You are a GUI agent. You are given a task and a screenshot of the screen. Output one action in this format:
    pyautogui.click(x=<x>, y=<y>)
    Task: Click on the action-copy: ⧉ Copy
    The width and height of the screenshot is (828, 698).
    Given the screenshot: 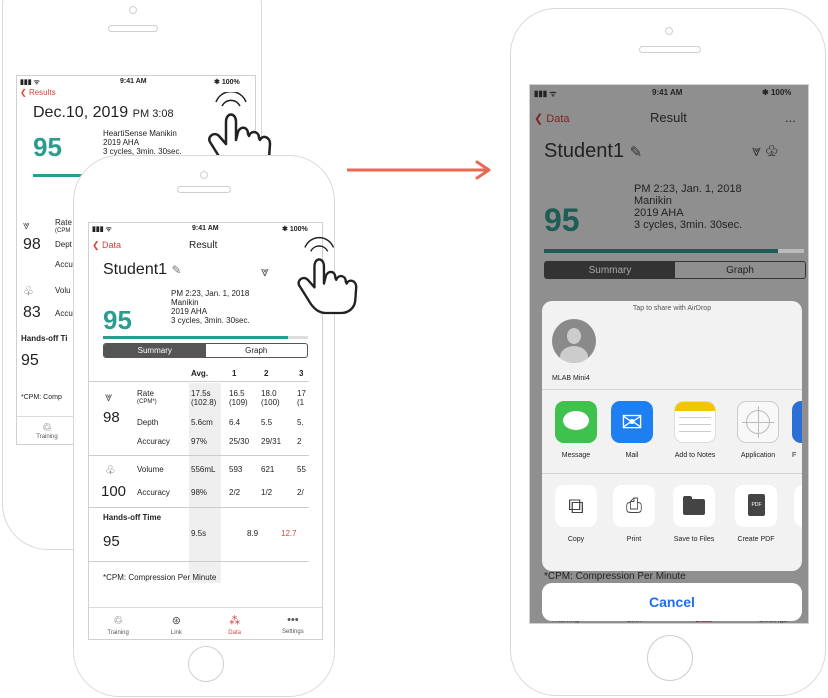 What is the action you would take?
    pyautogui.click(x=576, y=514)
    